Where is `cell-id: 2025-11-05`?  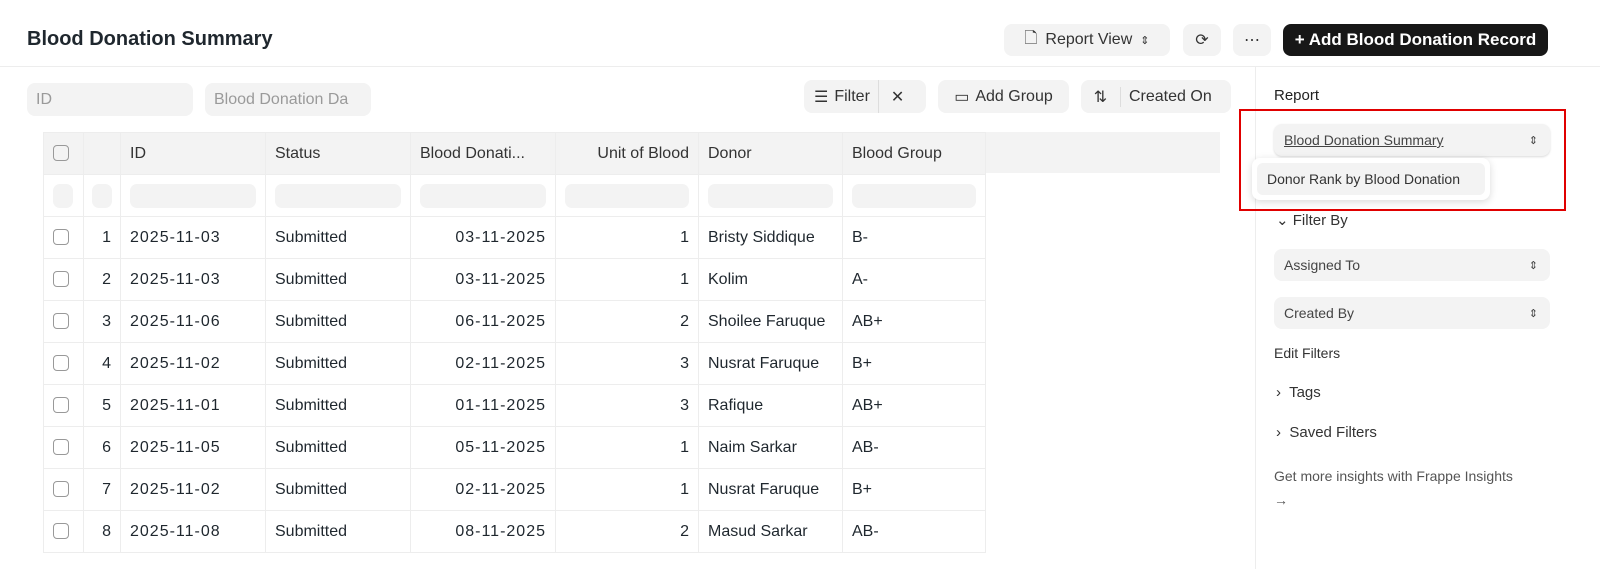 cell-id: 2025-11-05 is located at coordinates (193, 447).